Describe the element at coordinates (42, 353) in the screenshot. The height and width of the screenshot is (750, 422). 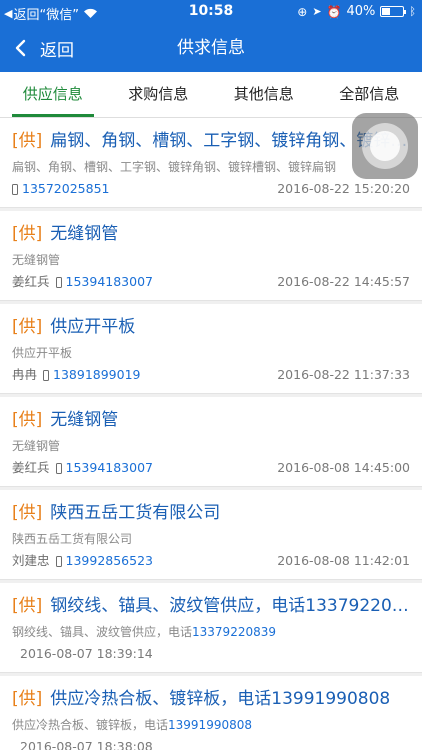
I see `item-desc: 供应开平板` at that location.